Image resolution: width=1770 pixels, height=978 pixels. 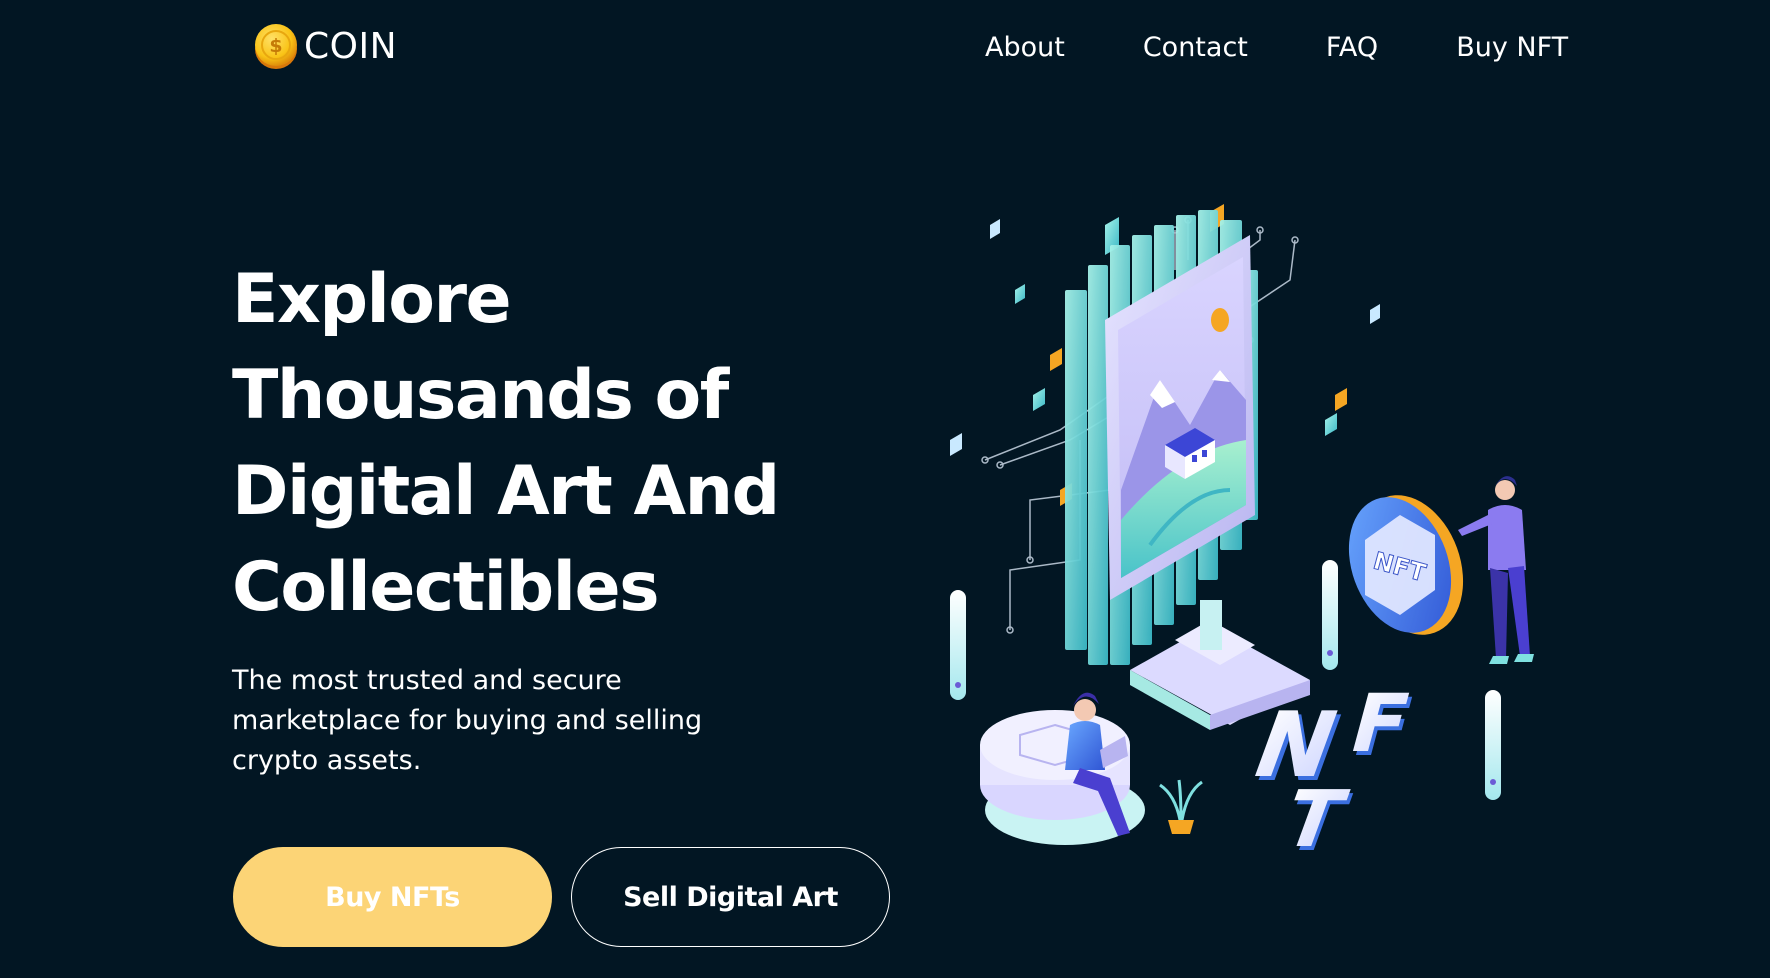 I want to click on buy-nfts-button: Buy NFTs, so click(x=392, y=897).